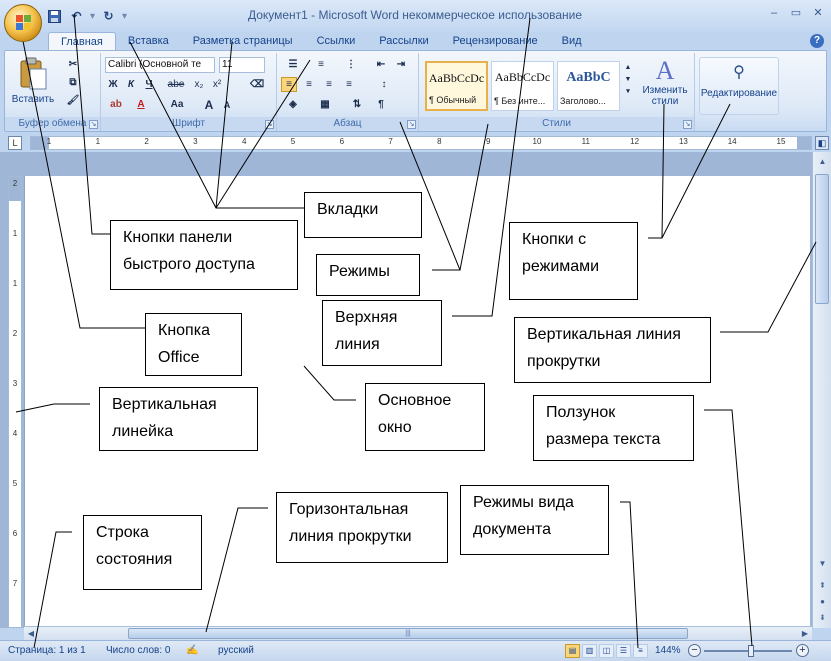 Image resolution: width=831 pixels, height=661 pixels. Describe the element at coordinates (325, 104) in the screenshot. I see `borders-icon: ▦` at that location.